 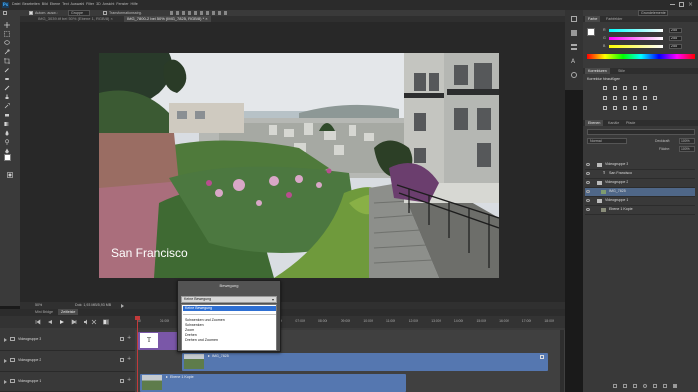 I want to click on paragraph-panel-icon, so click(x=574, y=47).